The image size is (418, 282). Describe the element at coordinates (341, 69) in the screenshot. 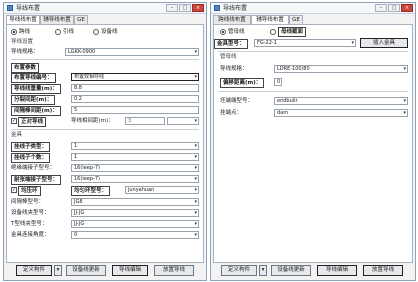

I see `wire-spec-field: LDRE-100/80 ▾` at that location.